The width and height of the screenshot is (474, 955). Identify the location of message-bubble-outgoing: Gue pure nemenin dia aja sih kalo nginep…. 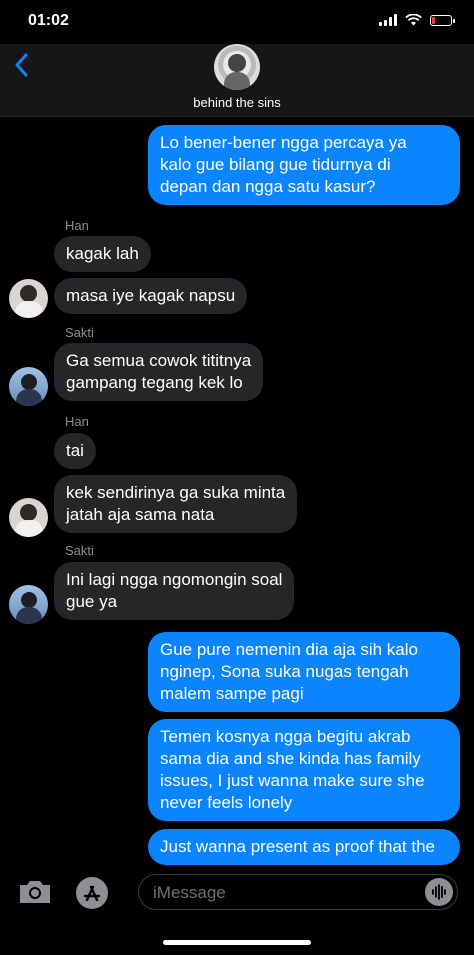
(304, 672).